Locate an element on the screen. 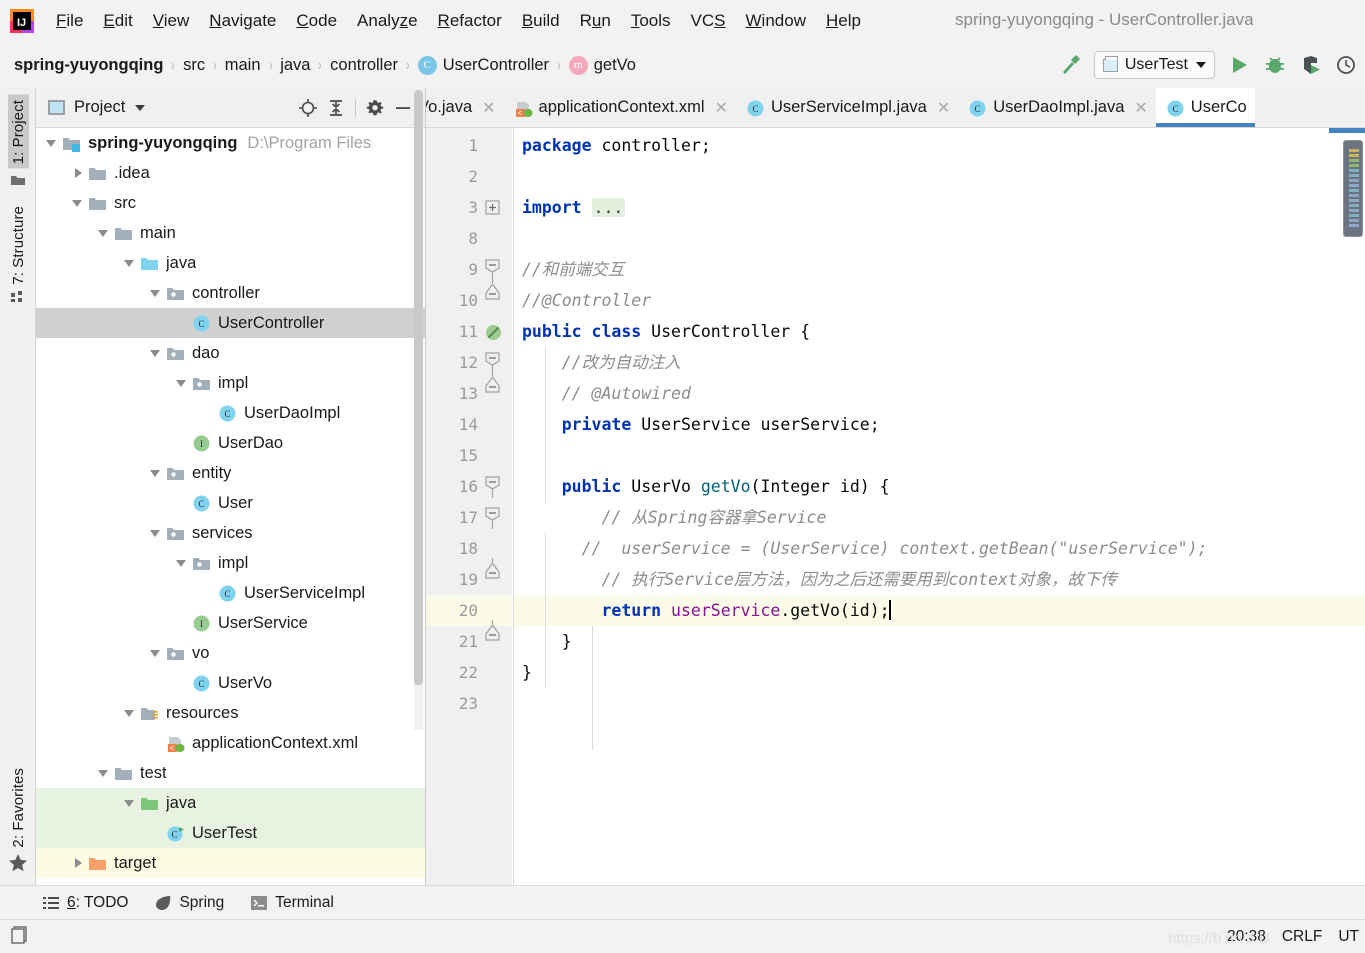 Image resolution: width=1365 pixels, height=953 pixels. editor-tab-vo-java: Vo.java ✕ is located at coordinates (465, 107).